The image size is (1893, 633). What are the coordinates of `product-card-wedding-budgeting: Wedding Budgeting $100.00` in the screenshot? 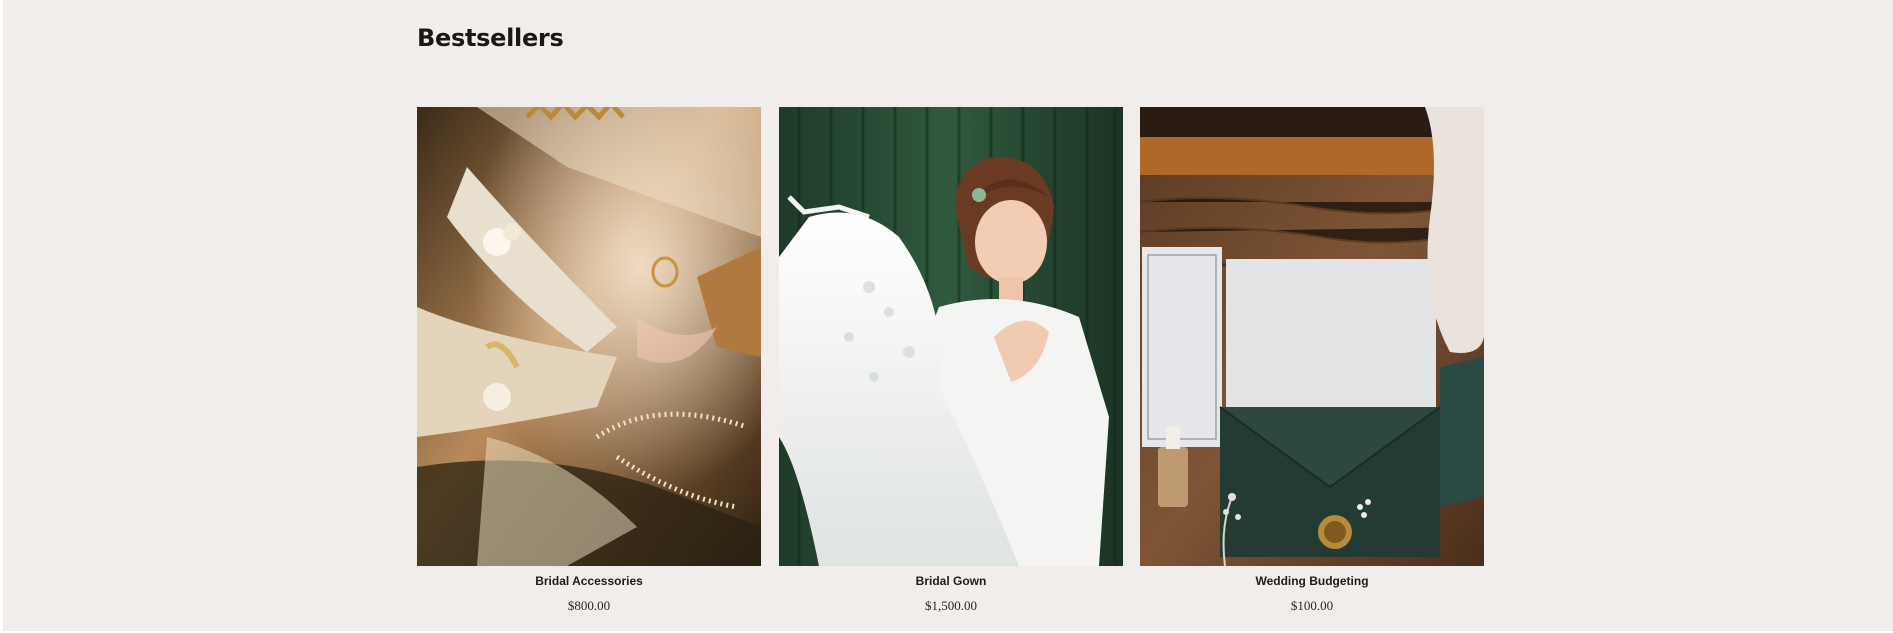 It's located at (1312, 367).